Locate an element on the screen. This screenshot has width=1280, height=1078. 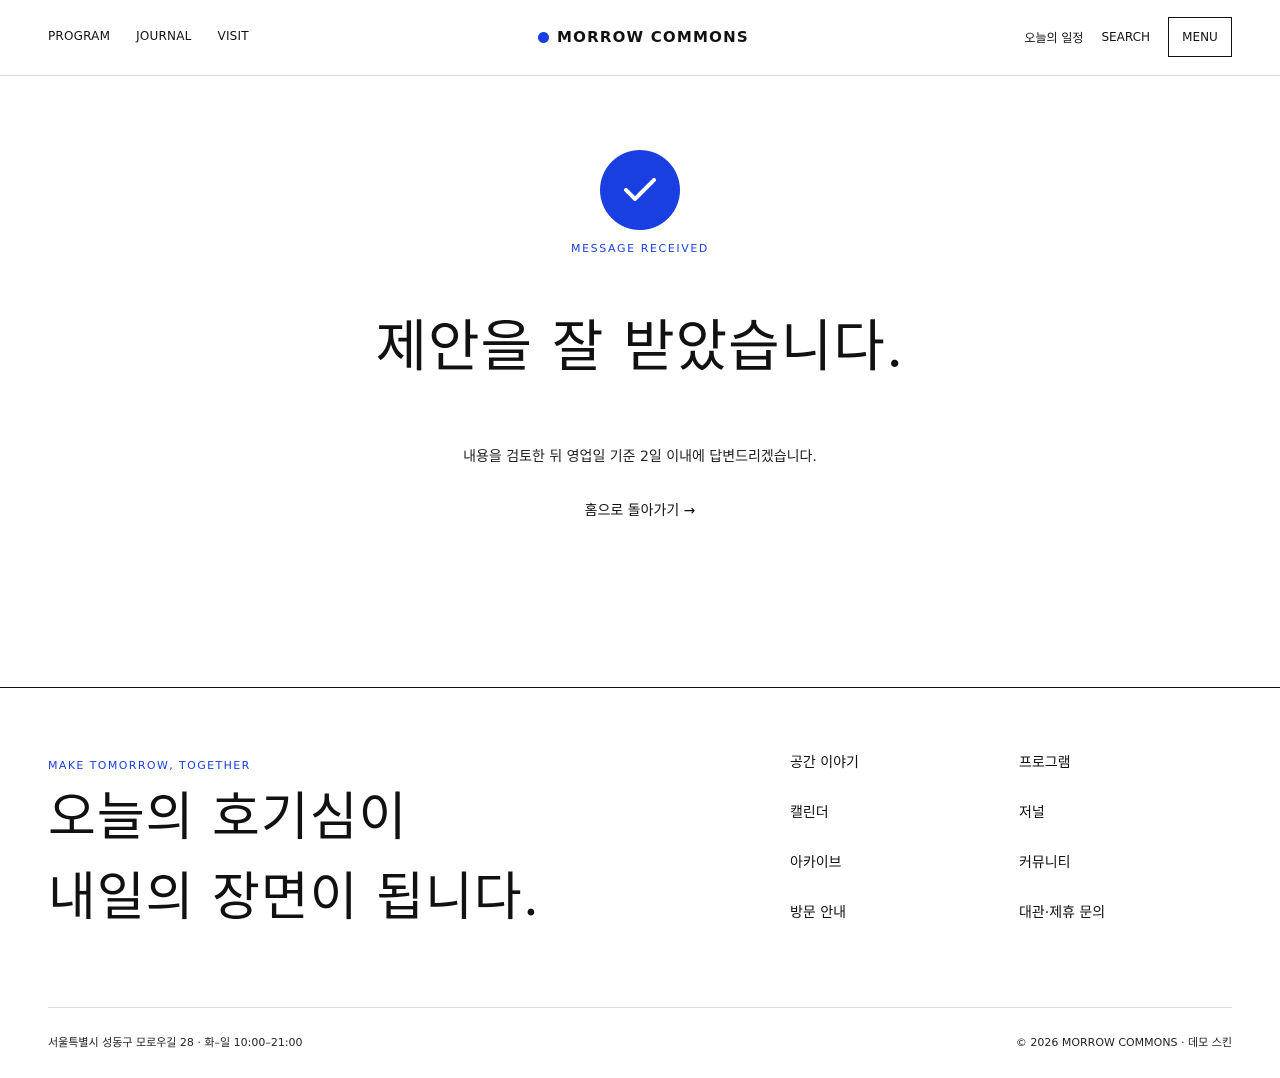
nav-visit: VISIT is located at coordinates (233, 36).